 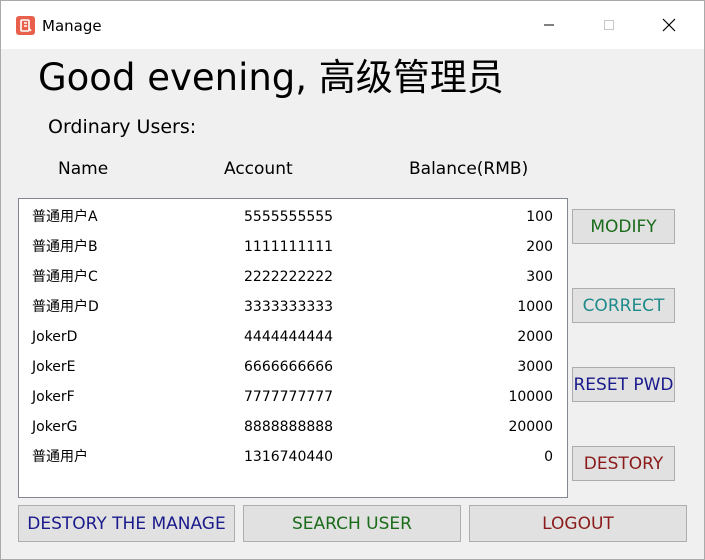 I want to click on reset-pwd-button: RESET PWD, so click(x=623, y=384).